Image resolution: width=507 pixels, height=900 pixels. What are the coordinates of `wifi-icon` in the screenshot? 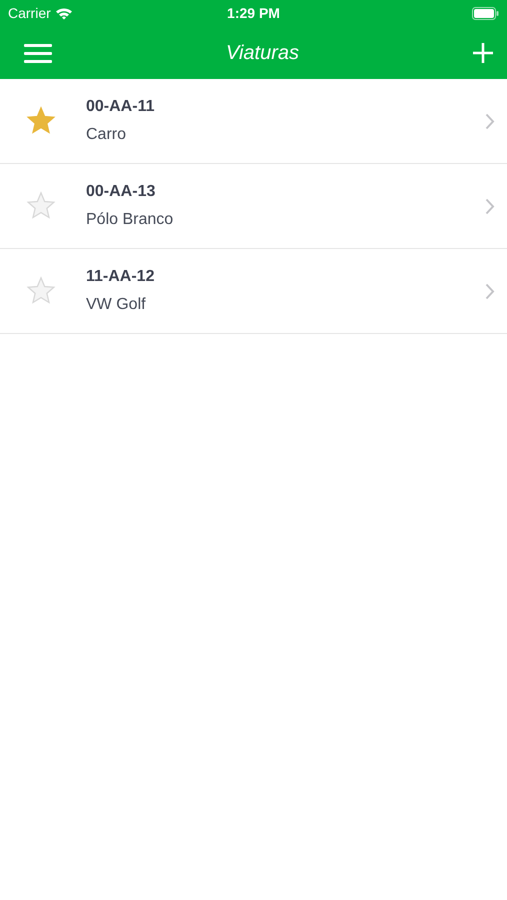 It's located at (63, 13).